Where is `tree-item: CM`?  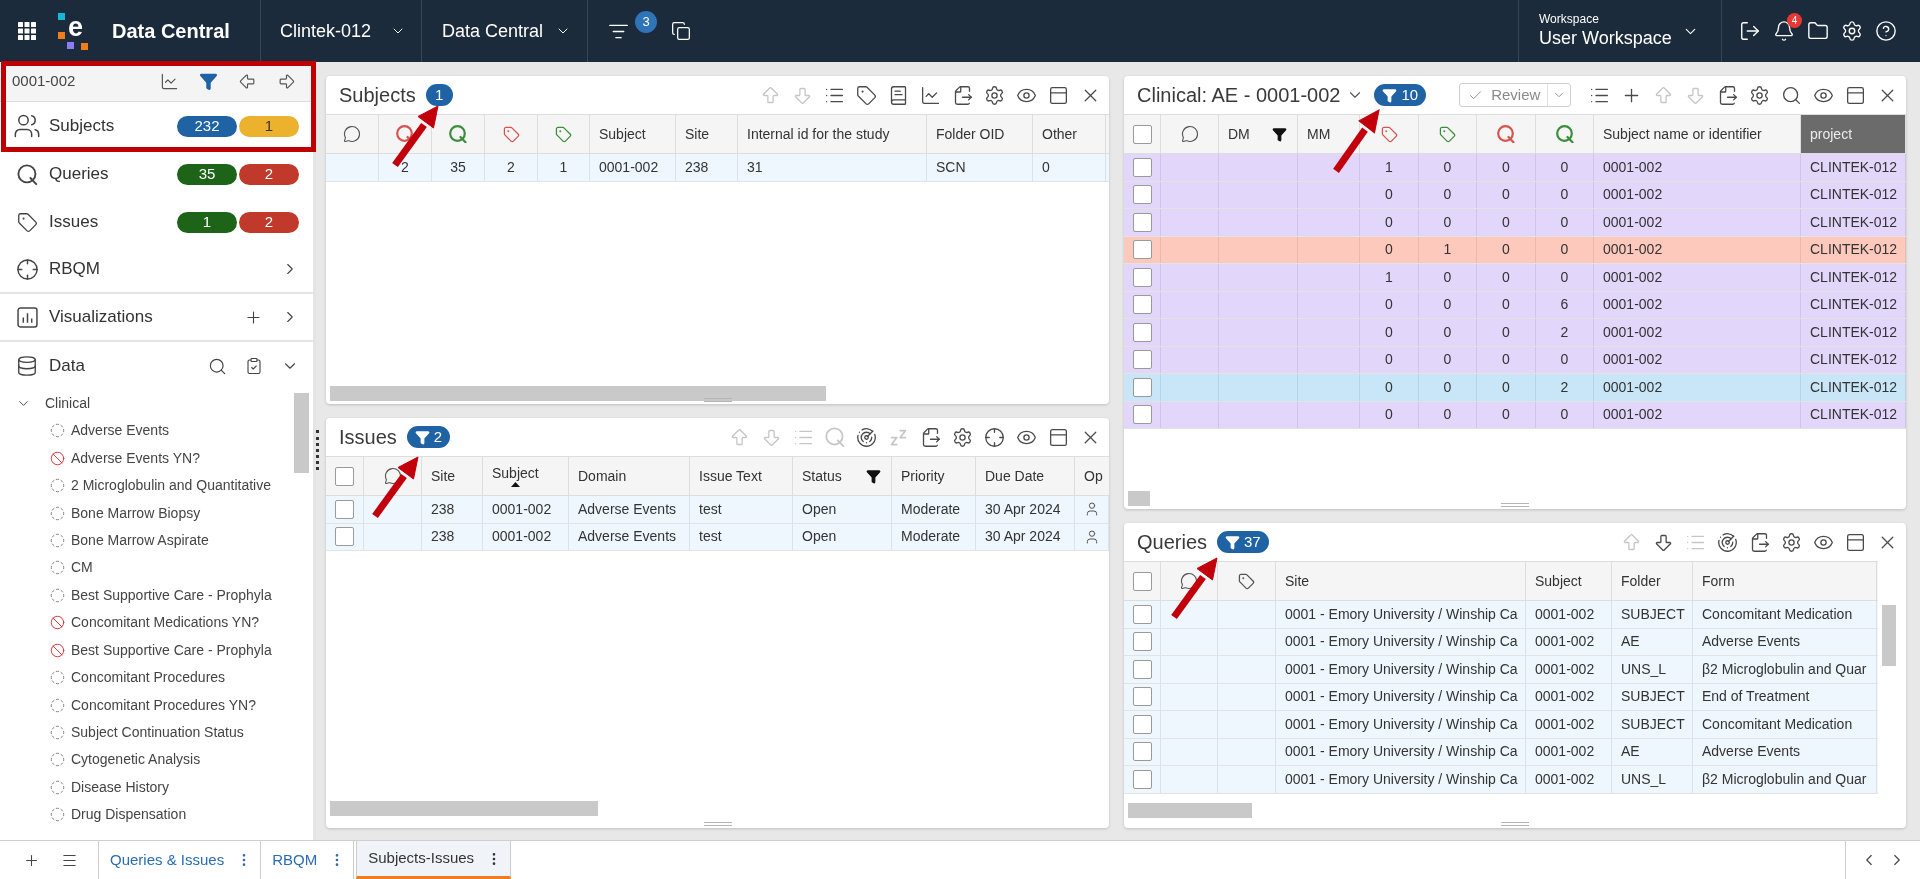
tree-item: CM is located at coordinates (82, 568).